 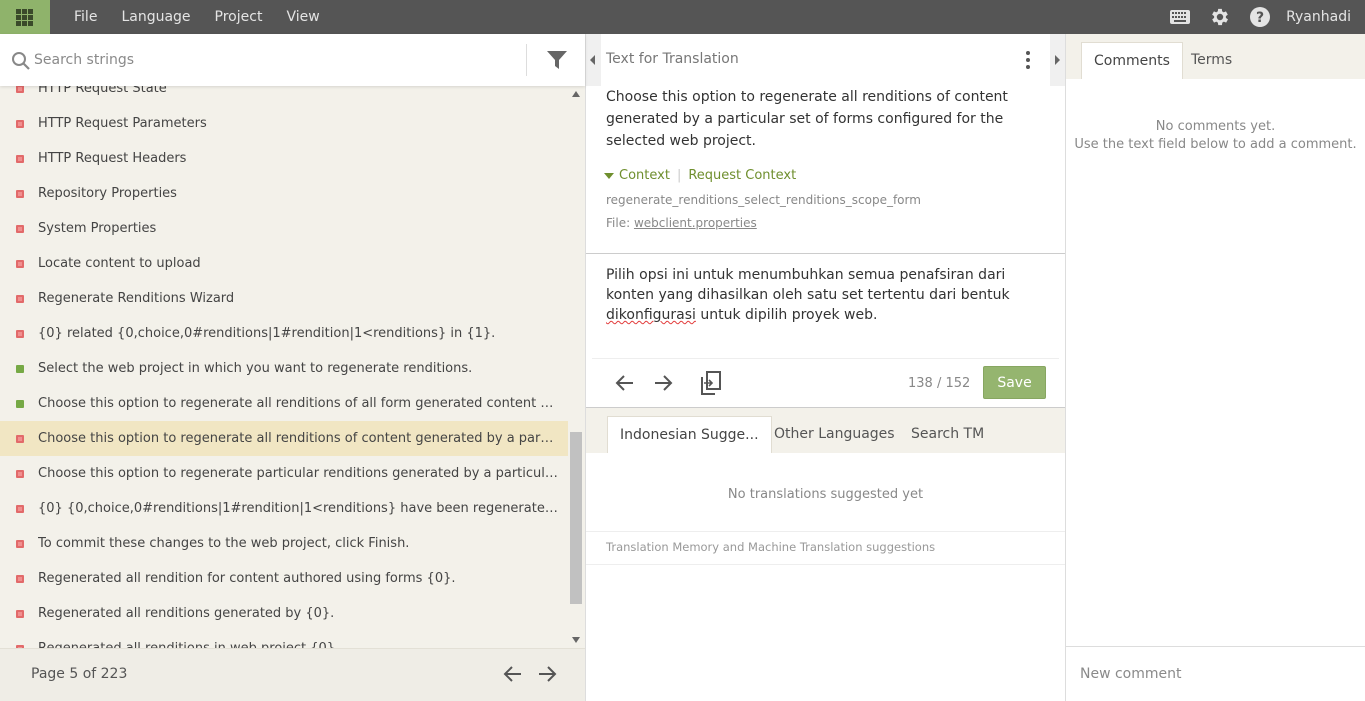 I want to click on apps-grid-button, so click(x=25, y=17).